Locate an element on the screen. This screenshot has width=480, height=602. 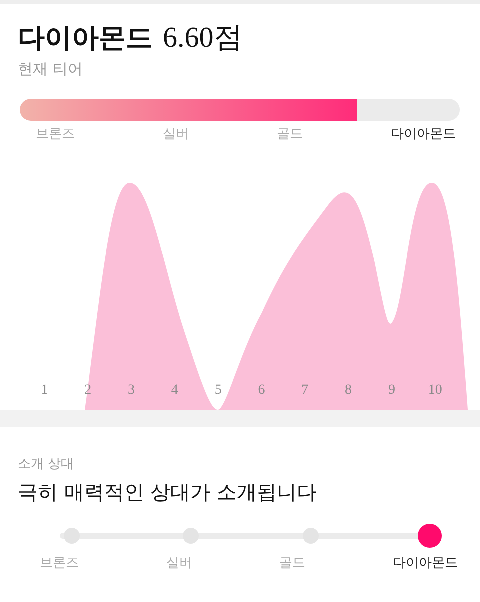
axis-label: 10 is located at coordinates (435, 391).